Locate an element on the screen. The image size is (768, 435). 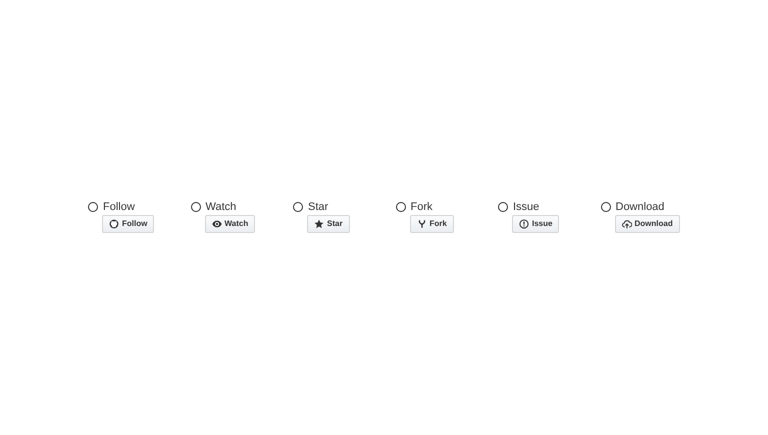
radio-label: Watch is located at coordinates (221, 207).